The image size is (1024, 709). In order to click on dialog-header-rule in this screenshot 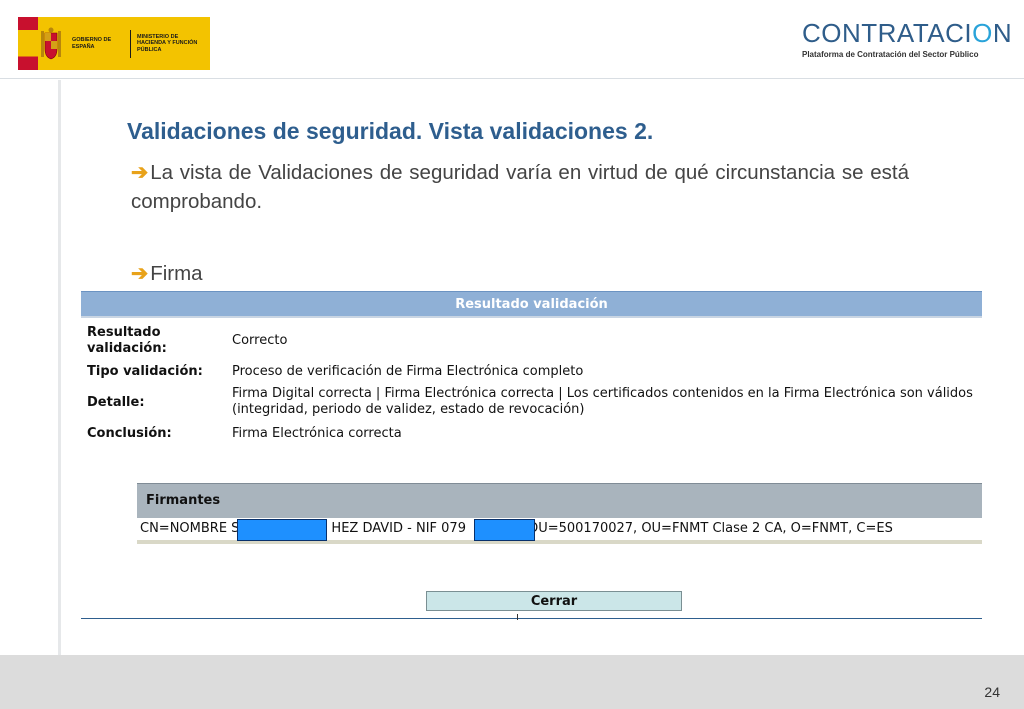, I will do `click(531, 317)`.